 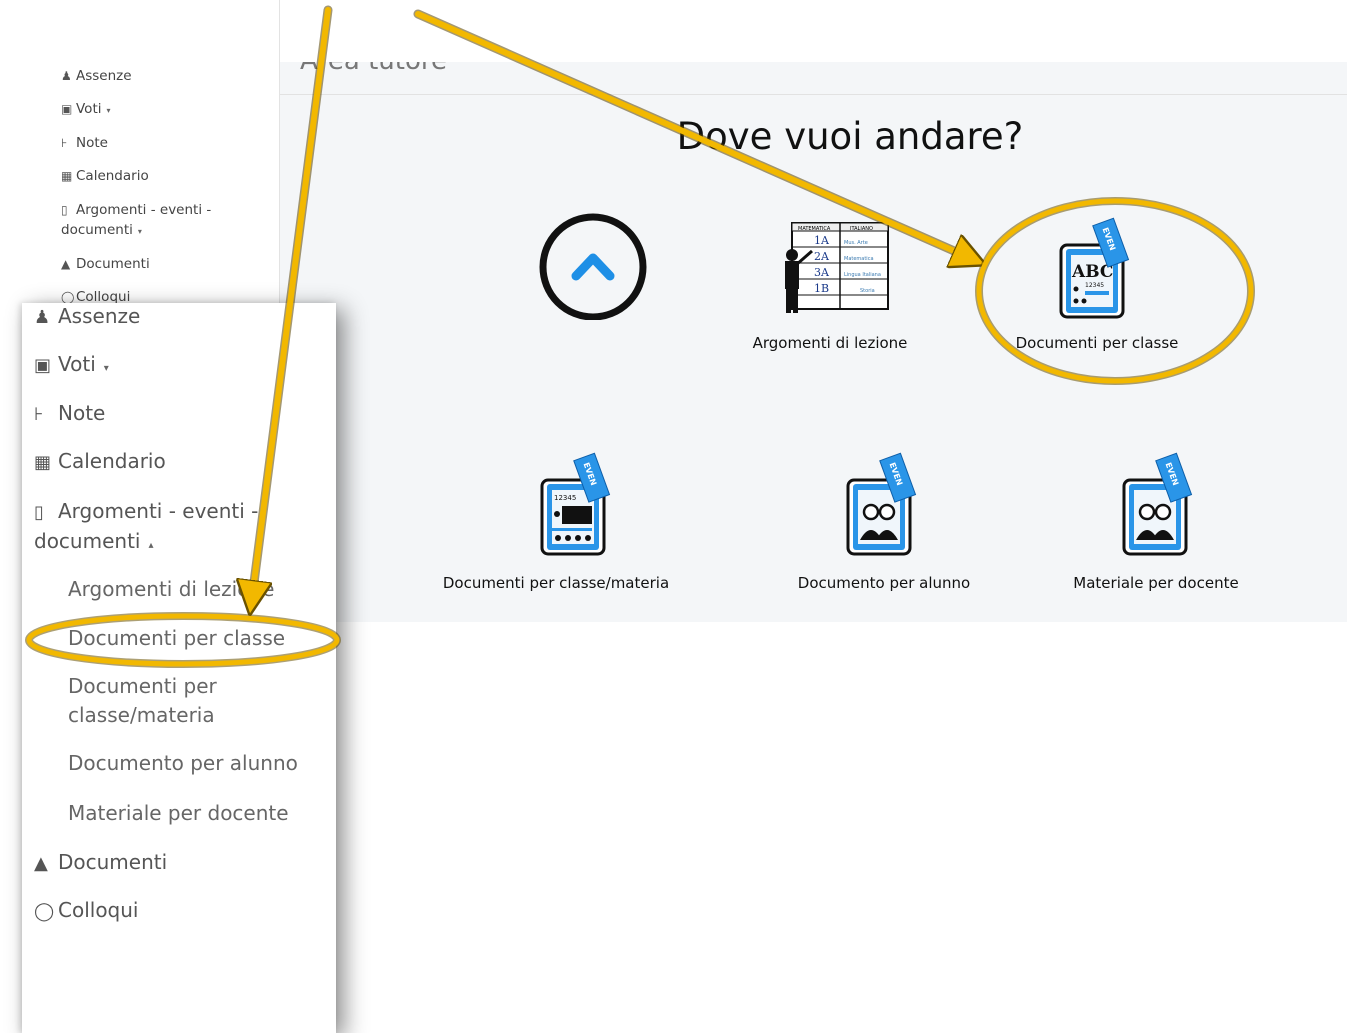 What do you see at coordinates (142, 701) in the screenshot?
I see `submenu-documenti-per-classe-materia: Documenti per classe/materia` at bounding box center [142, 701].